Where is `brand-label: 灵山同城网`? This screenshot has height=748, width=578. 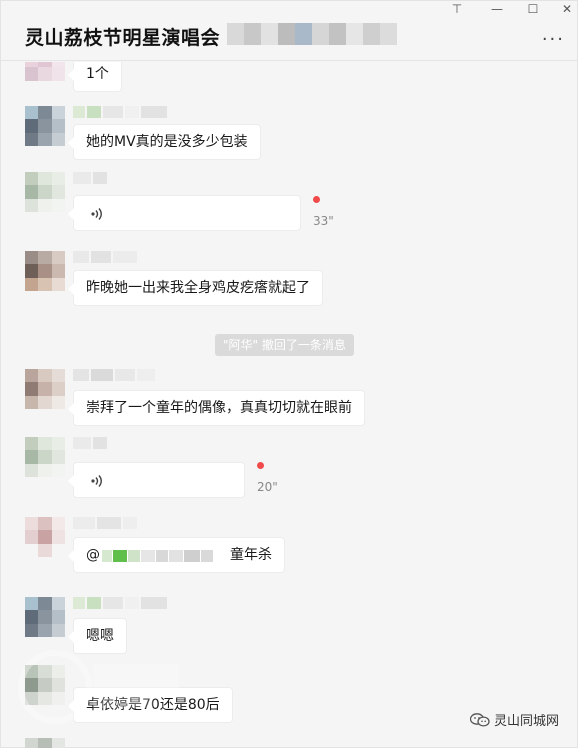 brand-label: 灵山同城网 is located at coordinates (526, 721).